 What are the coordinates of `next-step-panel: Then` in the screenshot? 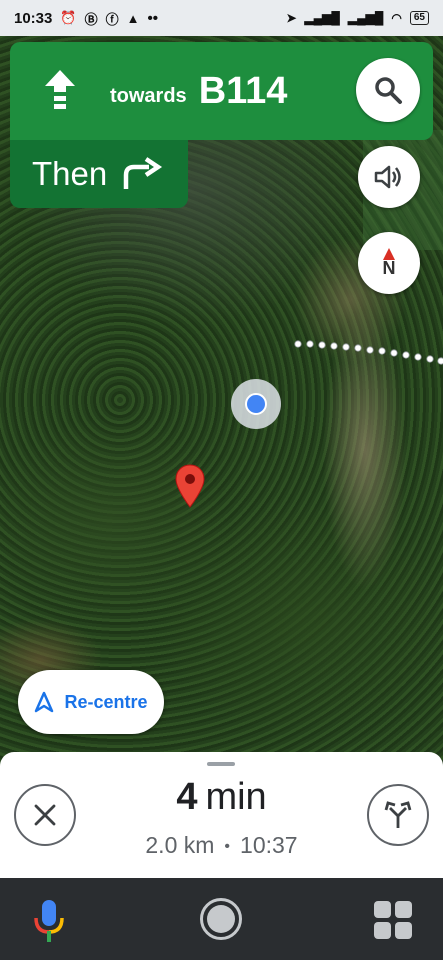 It's located at (99, 174).